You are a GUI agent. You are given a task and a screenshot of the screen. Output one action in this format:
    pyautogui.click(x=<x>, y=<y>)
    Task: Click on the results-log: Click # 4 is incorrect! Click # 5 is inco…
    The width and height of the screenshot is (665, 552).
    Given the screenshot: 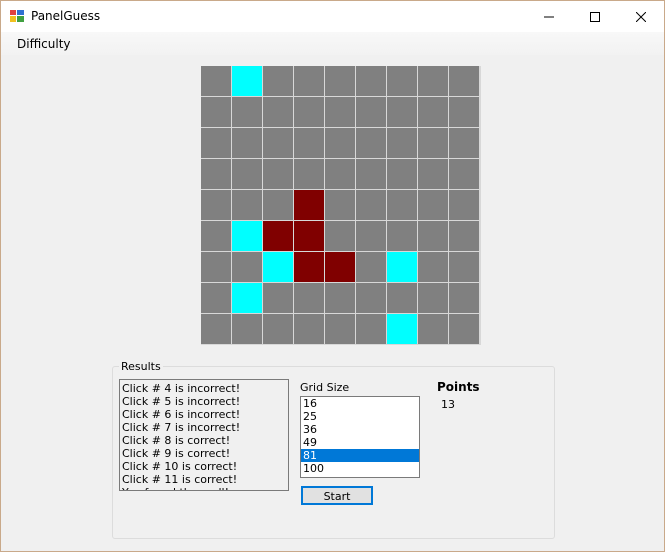 What is the action you would take?
    pyautogui.click(x=204, y=435)
    